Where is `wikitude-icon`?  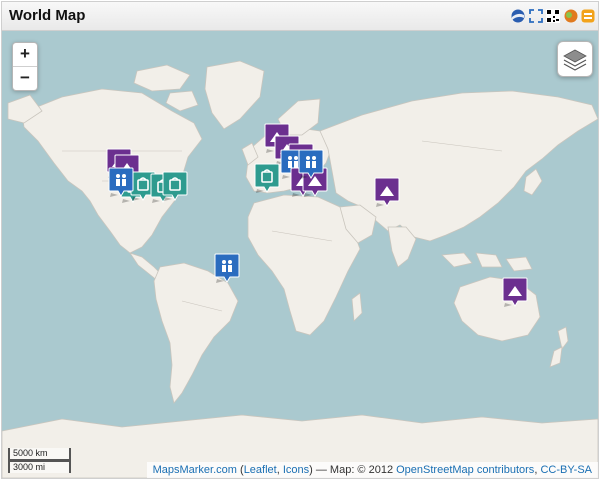
wikitude-icon is located at coordinates (588, 16).